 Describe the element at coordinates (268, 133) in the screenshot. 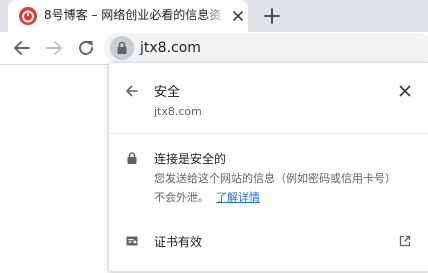

I see `bubble-divider` at that location.